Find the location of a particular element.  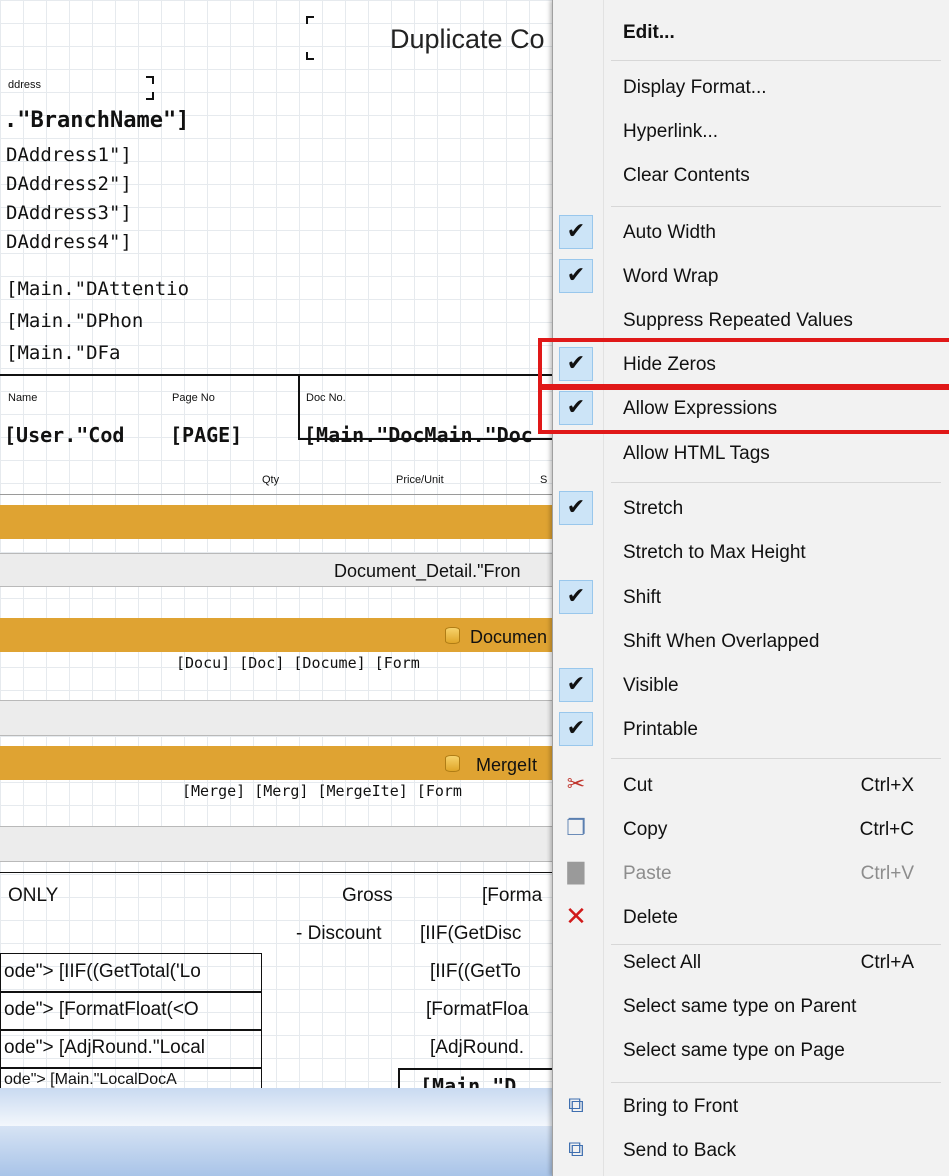

menu-item-label: Stretch to Max Height is located at coordinates (714, 552).